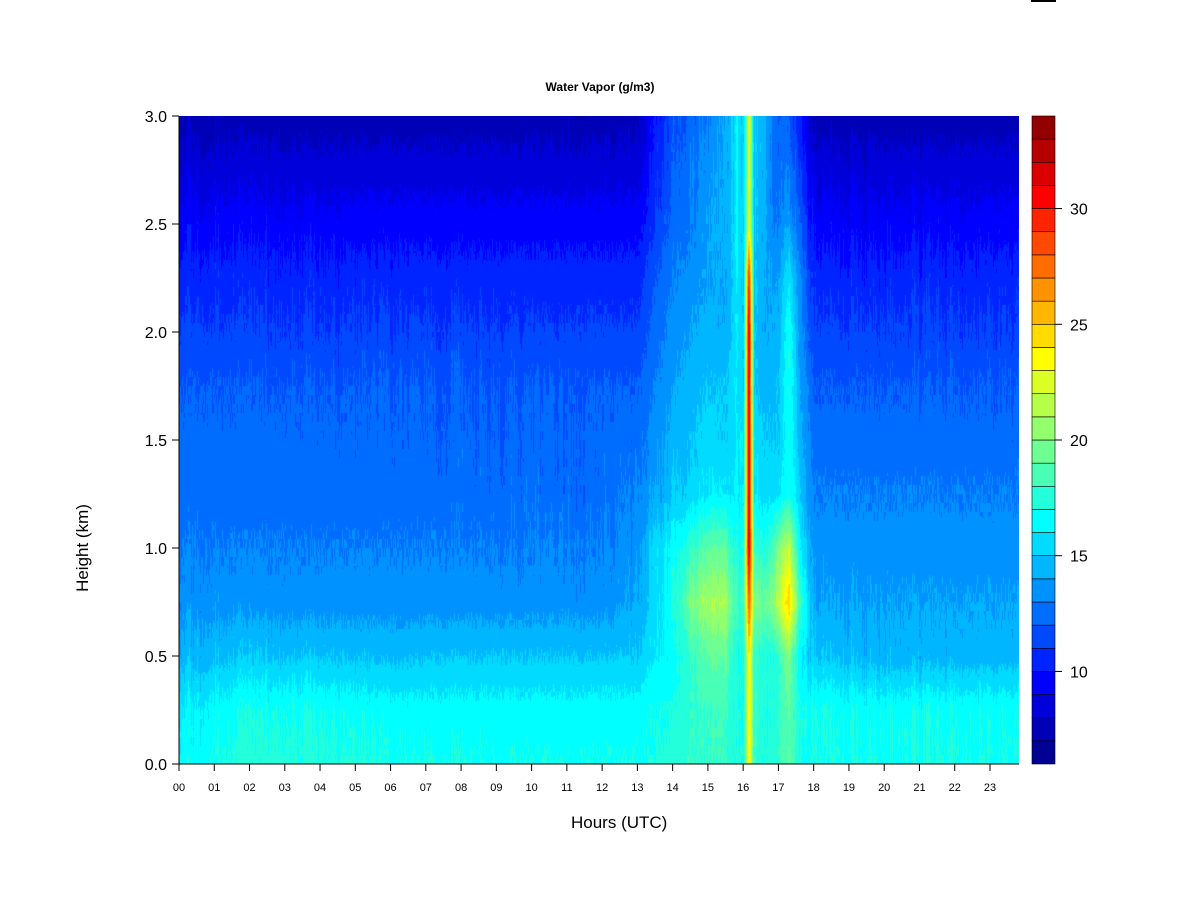 The width and height of the screenshot is (1200, 900). What do you see at coordinates (1079, 557) in the screenshot?
I see `colorbar-tick-label: 15` at bounding box center [1079, 557].